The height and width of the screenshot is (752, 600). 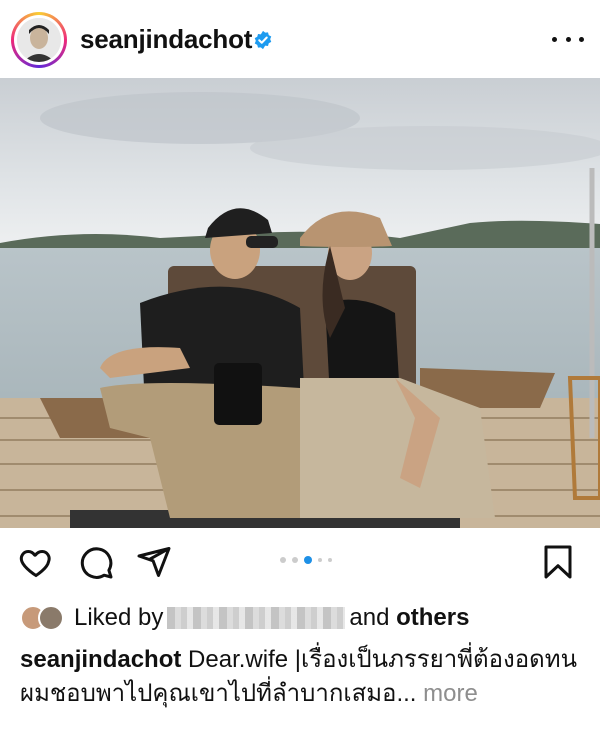 What do you see at coordinates (300, 38) in the screenshot?
I see `post-header: seanjindachot` at bounding box center [300, 38].